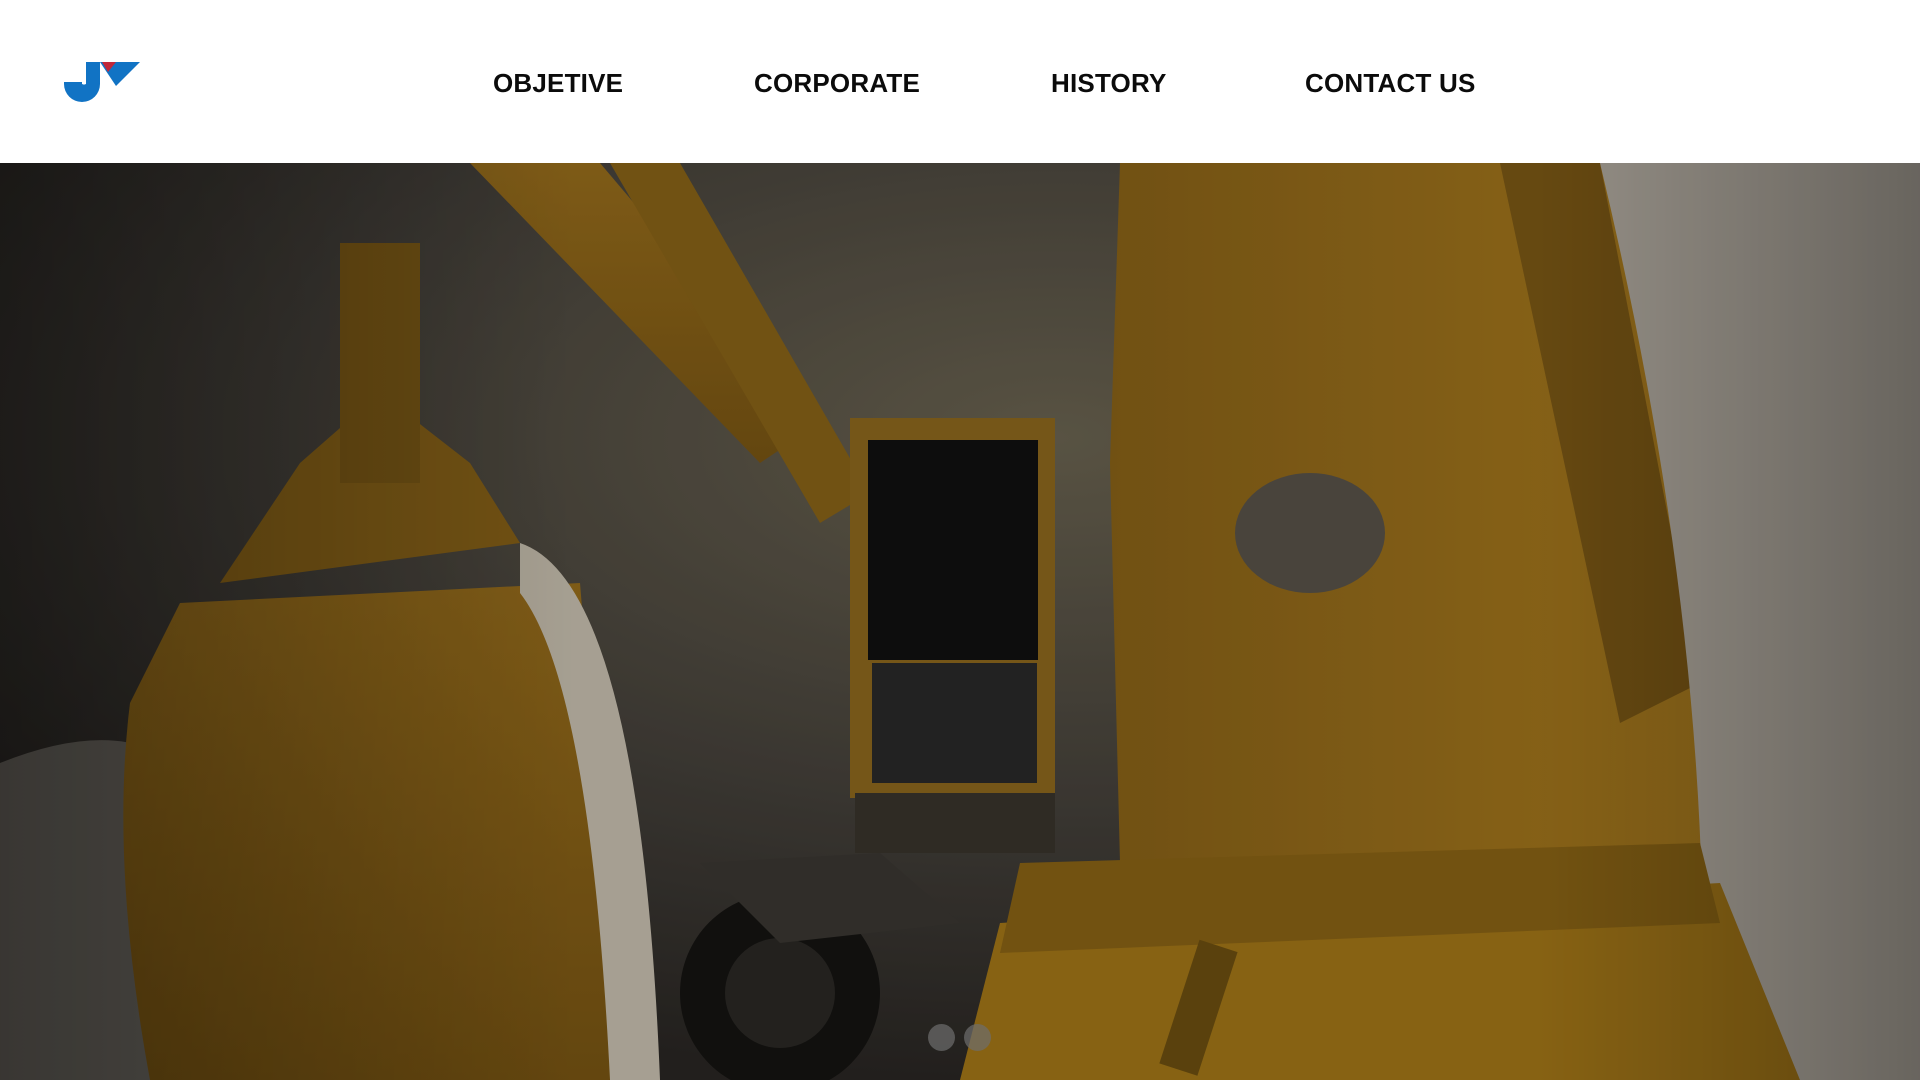  What do you see at coordinates (837, 83) in the screenshot?
I see `nav-item-corporate: CORPORATE` at bounding box center [837, 83].